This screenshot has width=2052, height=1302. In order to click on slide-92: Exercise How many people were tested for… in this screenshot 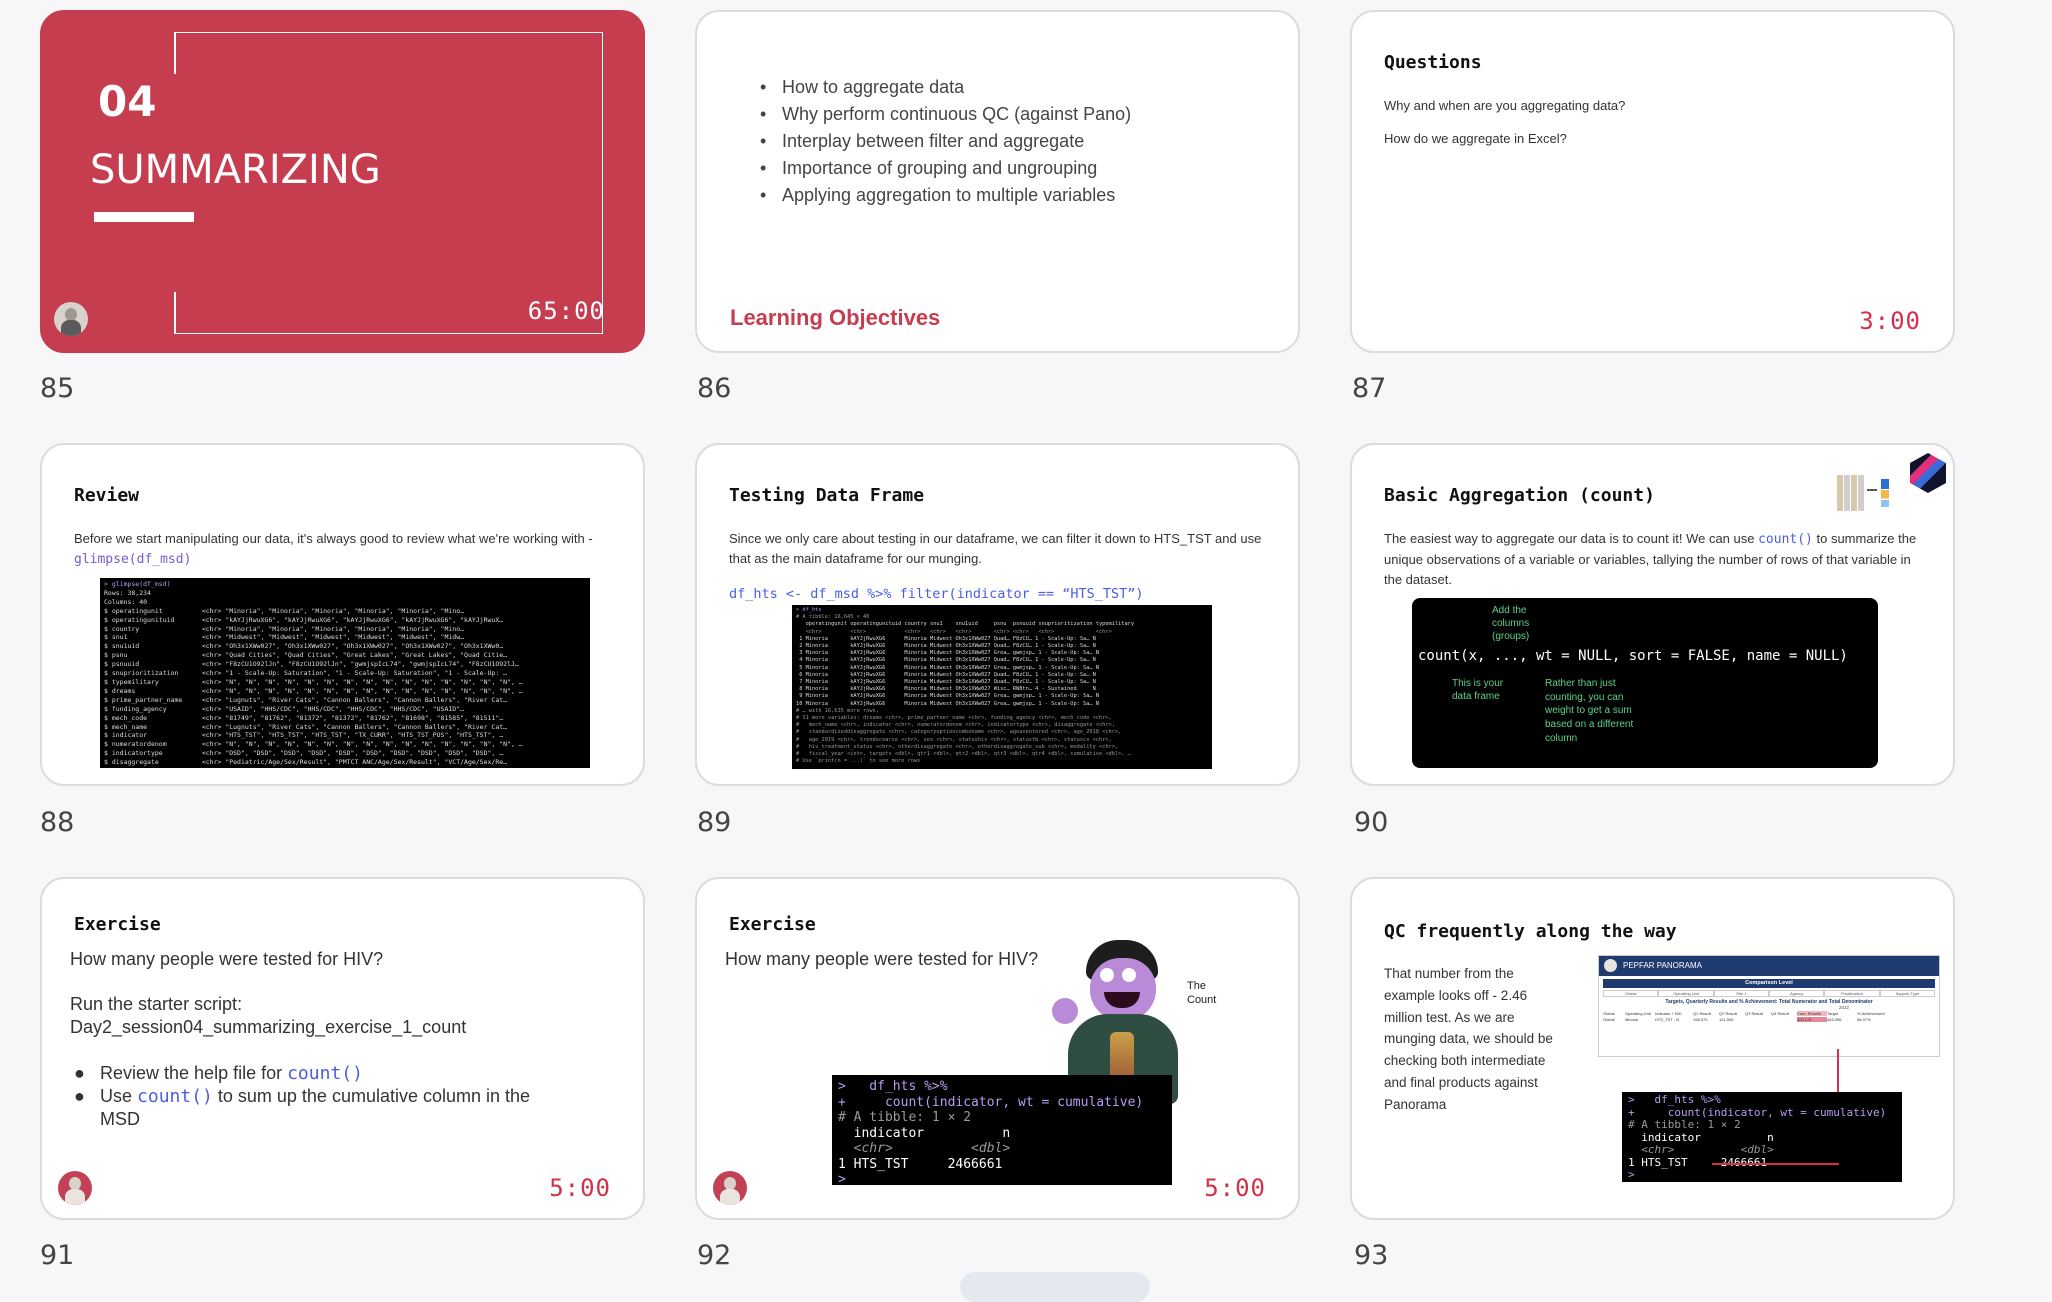, I will do `click(997, 1048)`.